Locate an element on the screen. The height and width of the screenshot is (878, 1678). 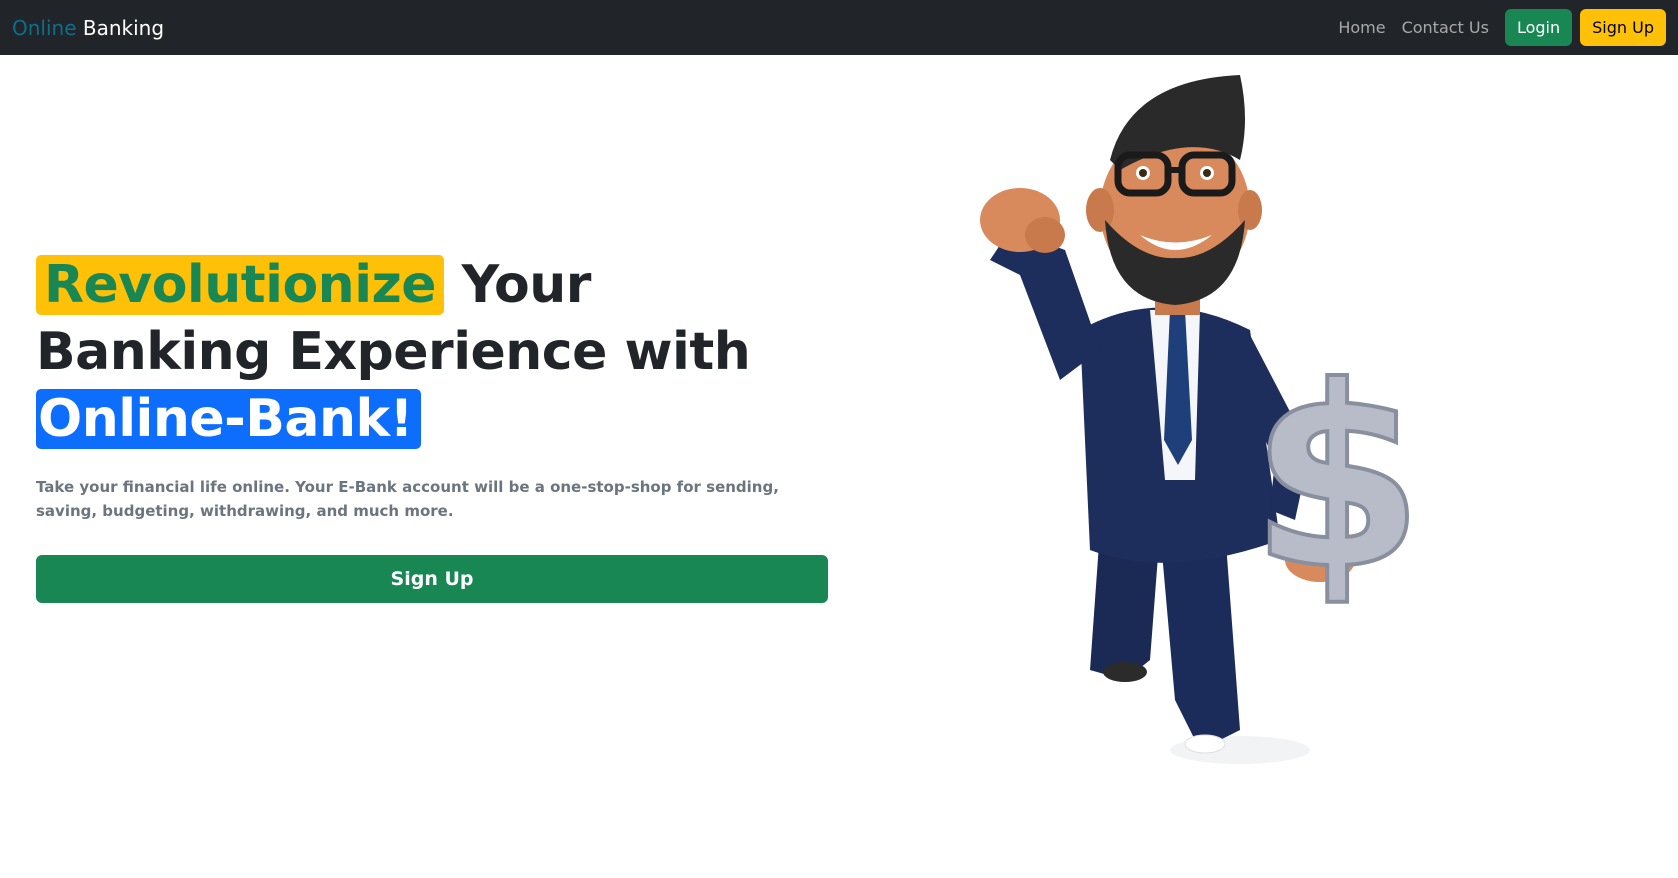
nav-right: Home Contact Us Login Sign Up is located at coordinates (1502, 27).